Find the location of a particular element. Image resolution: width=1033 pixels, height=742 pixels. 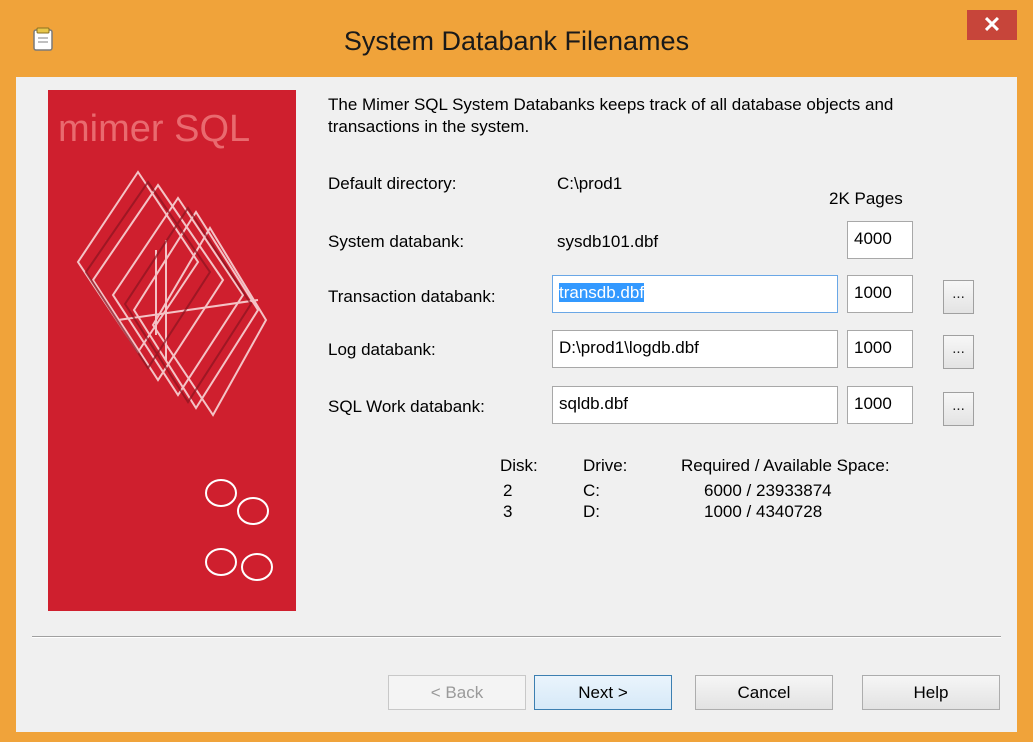

system-pages-input: 4000 is located at coordinates (880, 240).